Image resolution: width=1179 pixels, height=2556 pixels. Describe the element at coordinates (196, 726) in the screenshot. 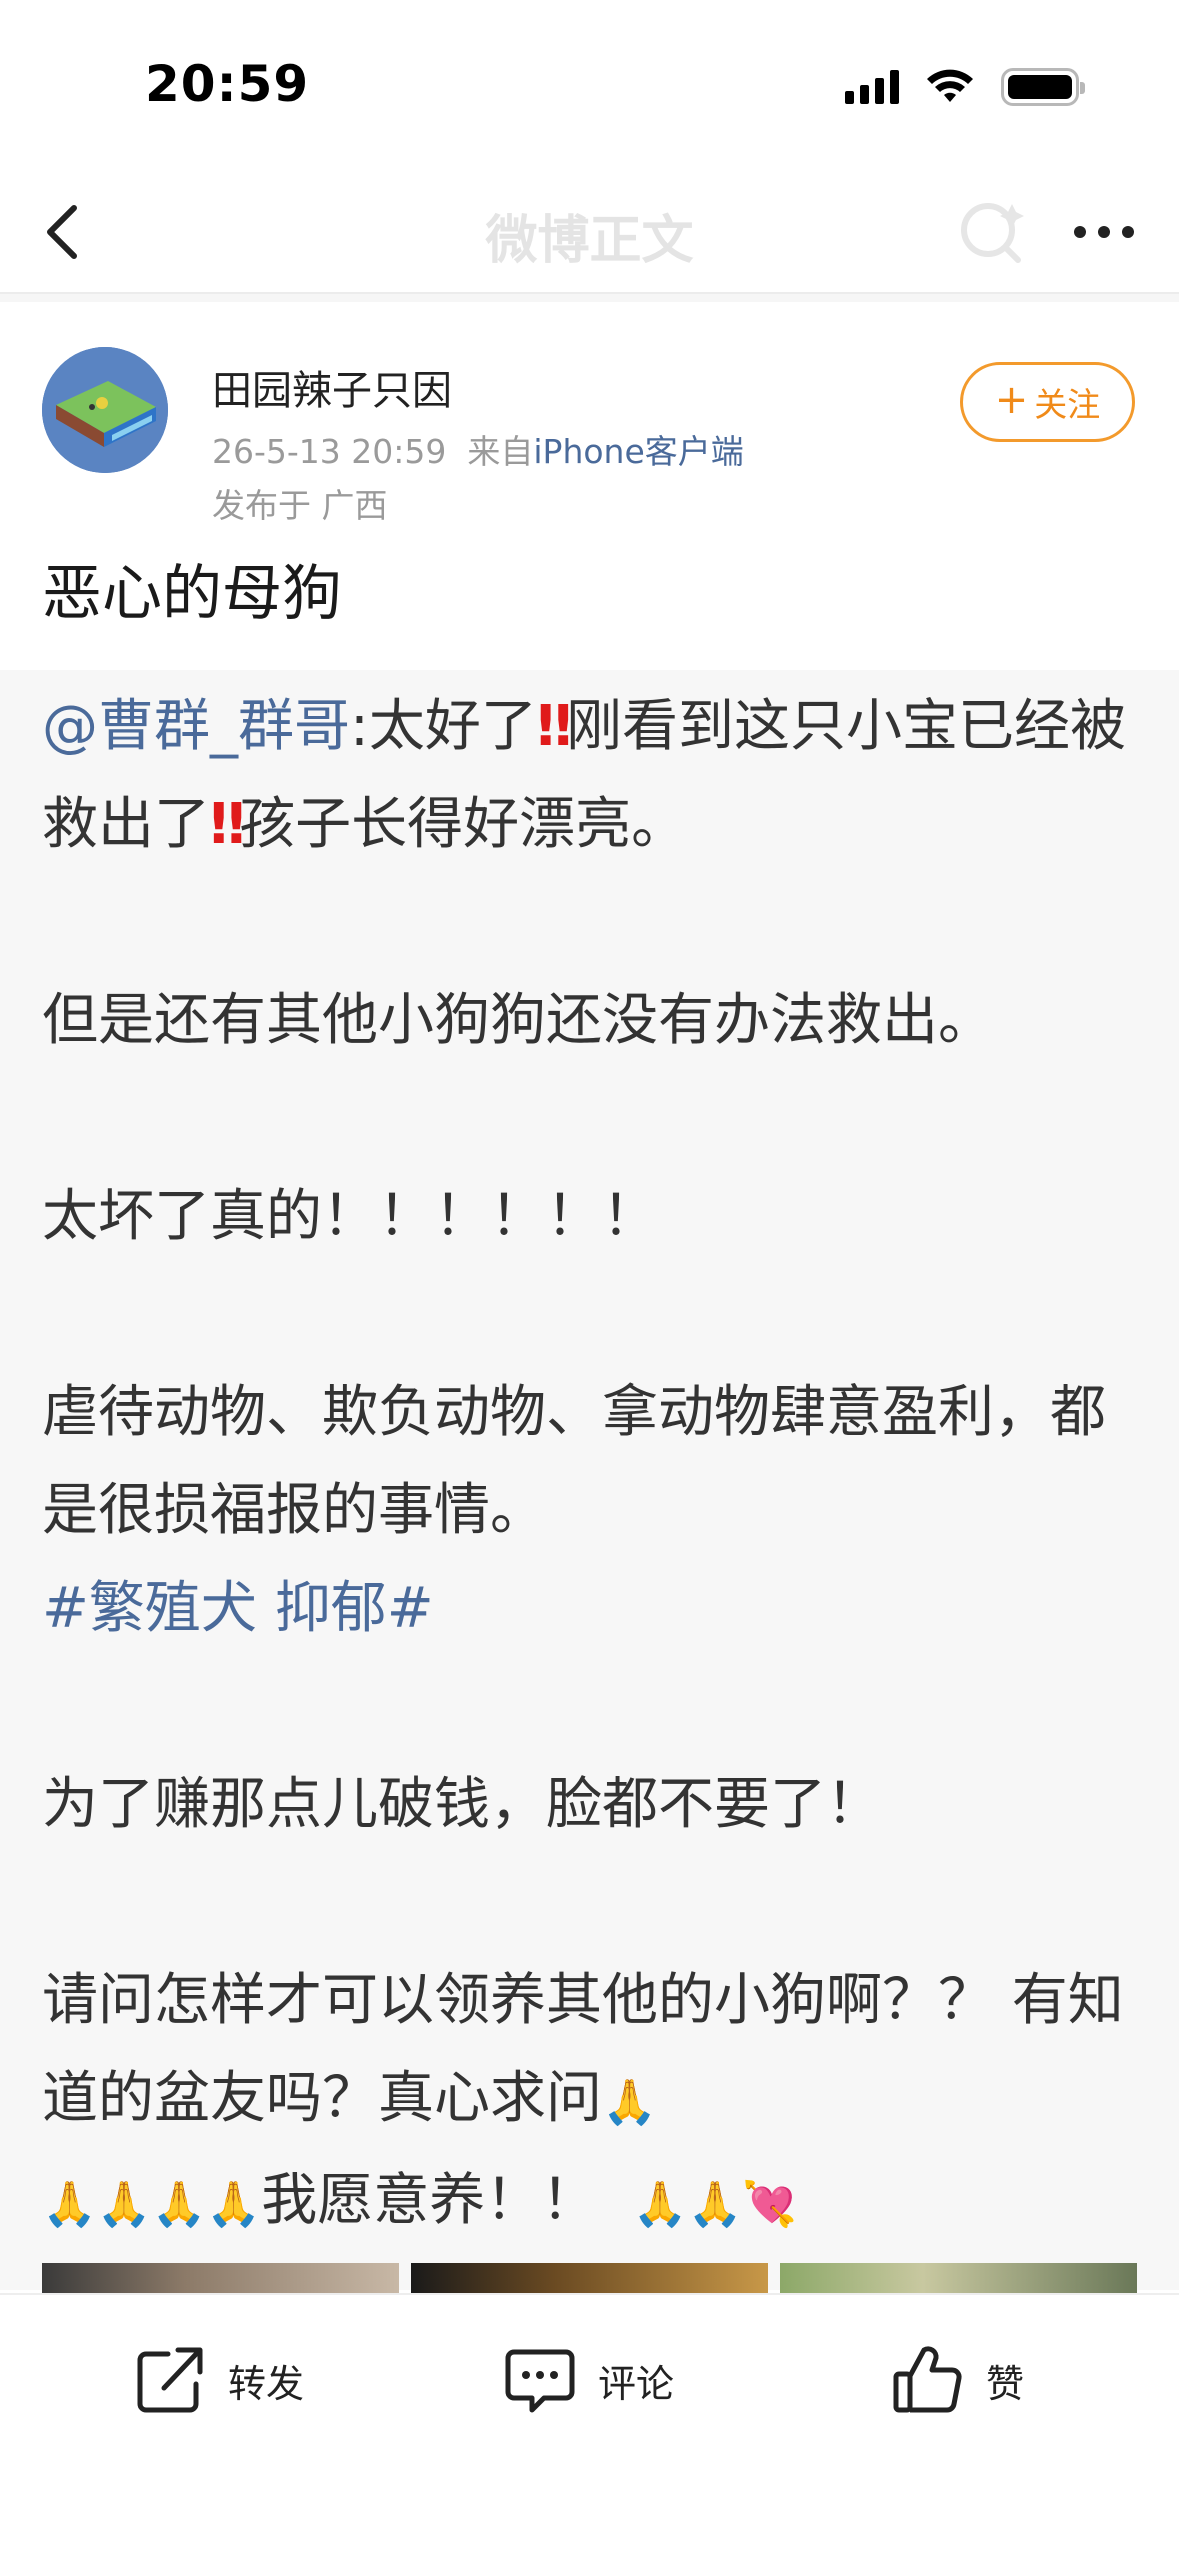

I see `mention-link: @曹群_群哥` at that location.